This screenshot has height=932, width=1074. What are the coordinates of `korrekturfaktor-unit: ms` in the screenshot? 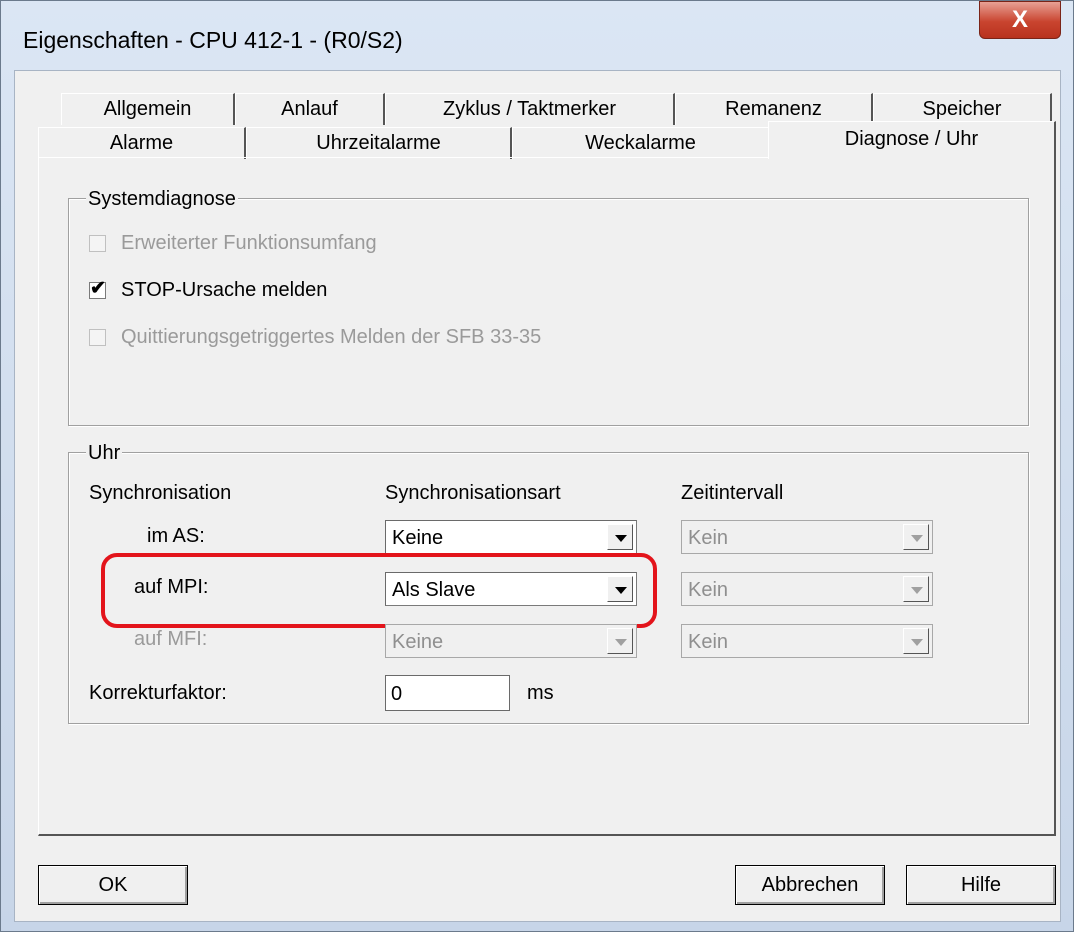 It's located at (540, 693).